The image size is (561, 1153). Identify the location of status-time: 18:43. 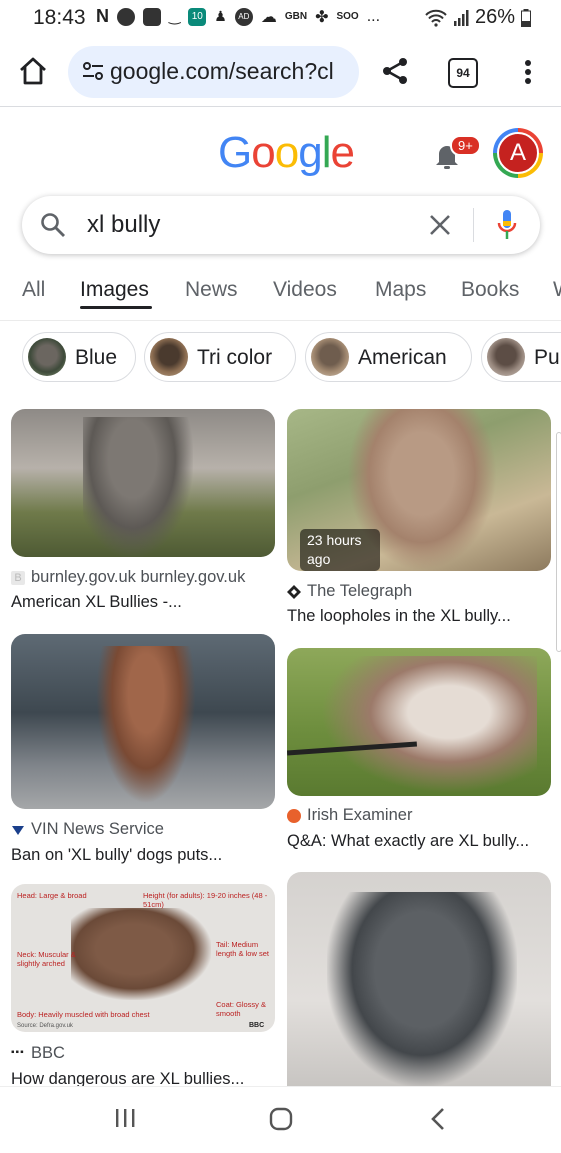
(59, 17).